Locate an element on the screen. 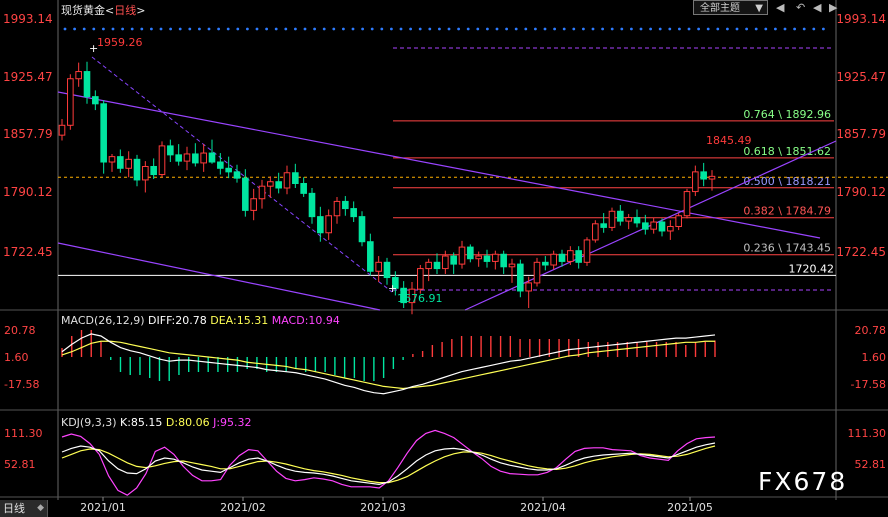 The image size is (888, 517). kdj-axis-label-left: 52.81 is located at coordinates (20, 464).